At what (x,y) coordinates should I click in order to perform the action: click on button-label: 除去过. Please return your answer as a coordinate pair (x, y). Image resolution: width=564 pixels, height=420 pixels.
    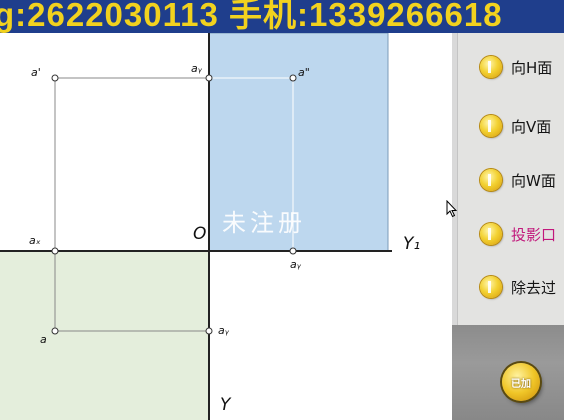
    Looking at the image, I should click on (534, 287).